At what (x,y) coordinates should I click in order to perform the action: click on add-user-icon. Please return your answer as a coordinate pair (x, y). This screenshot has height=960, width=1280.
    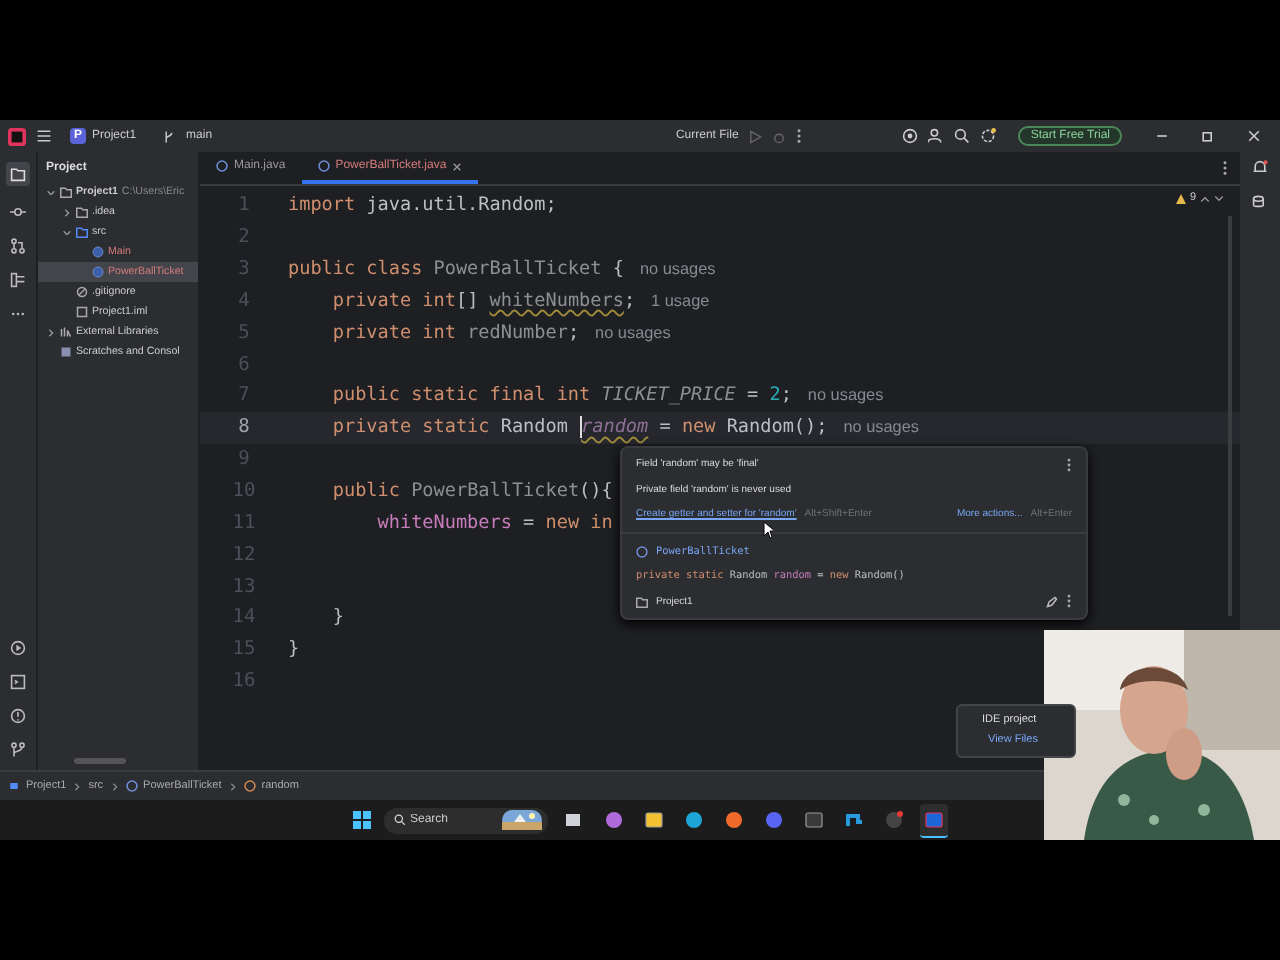
    Looking at the image, I should click on (936, 136).